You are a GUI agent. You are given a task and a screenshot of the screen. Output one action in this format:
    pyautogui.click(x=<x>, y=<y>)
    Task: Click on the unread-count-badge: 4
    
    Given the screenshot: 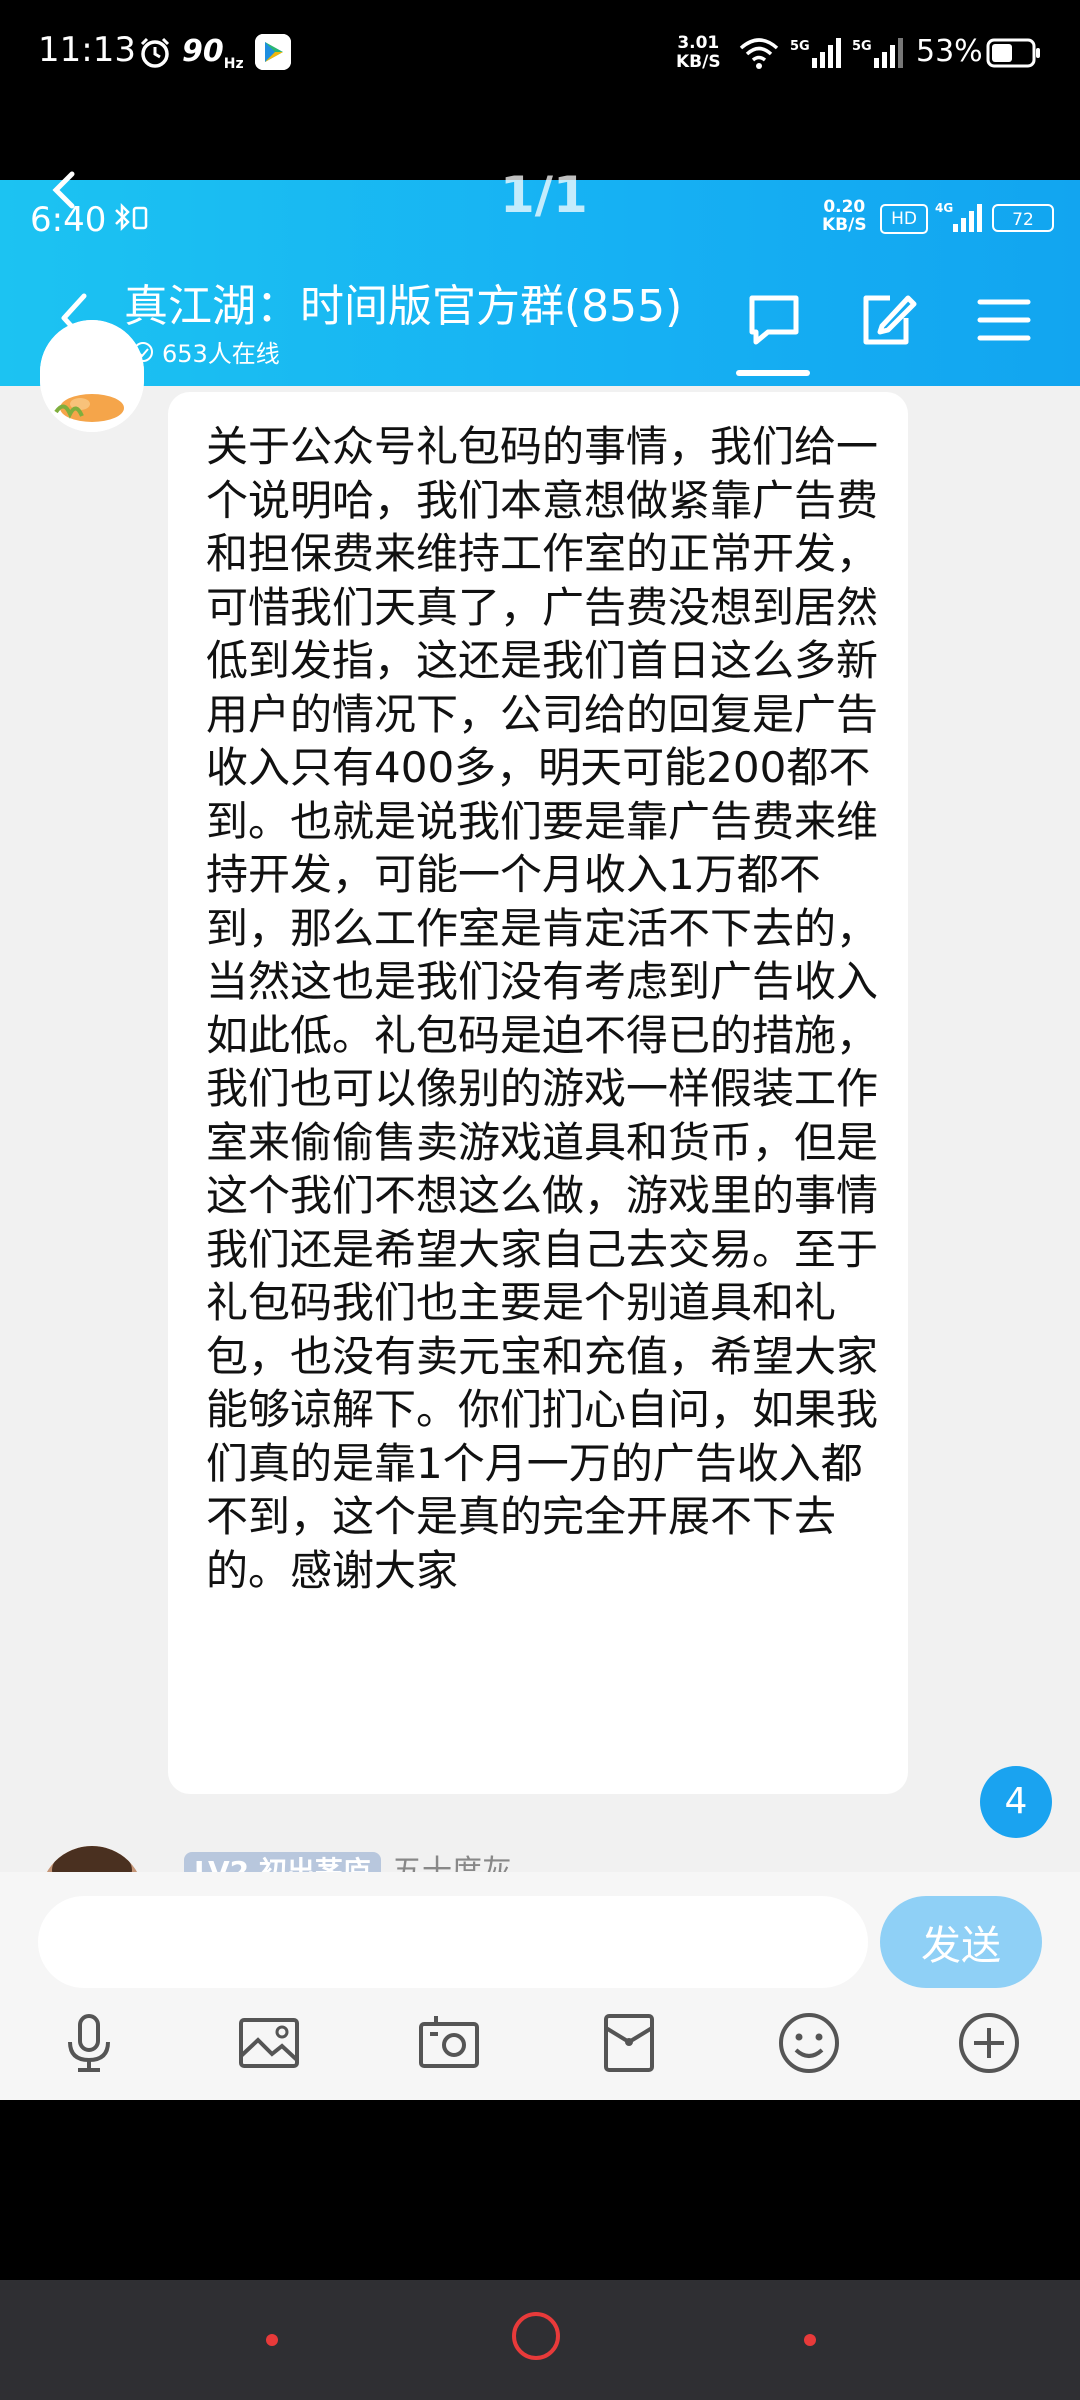 What is the action you would take?
    pyautogui.click(x=1016, y=1802)
    